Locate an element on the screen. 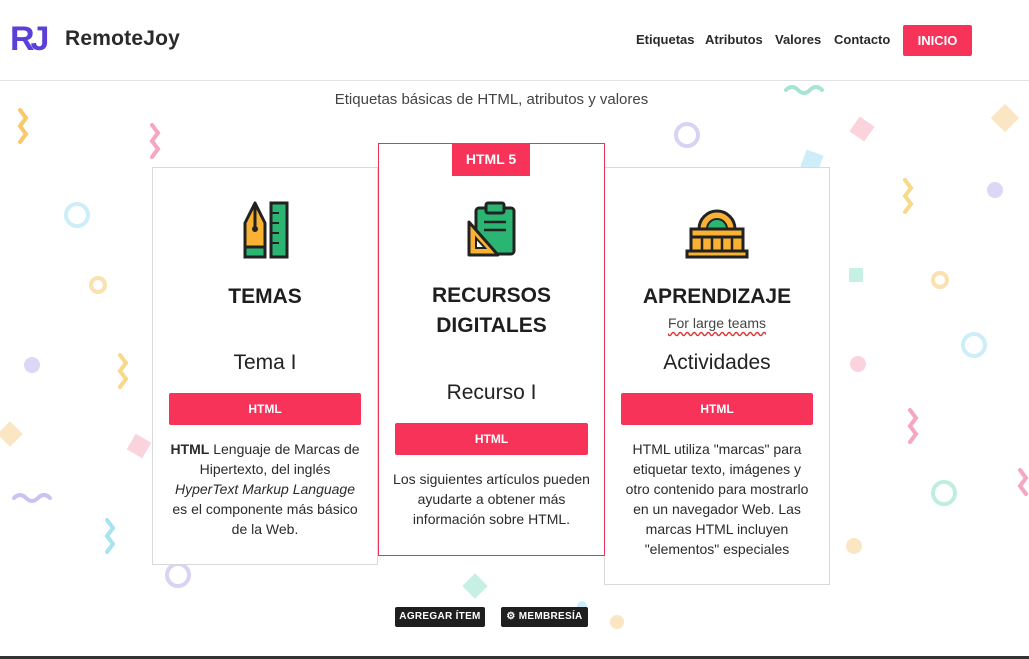  card-subtitle: For large teams is located at coordinates (717, 323).